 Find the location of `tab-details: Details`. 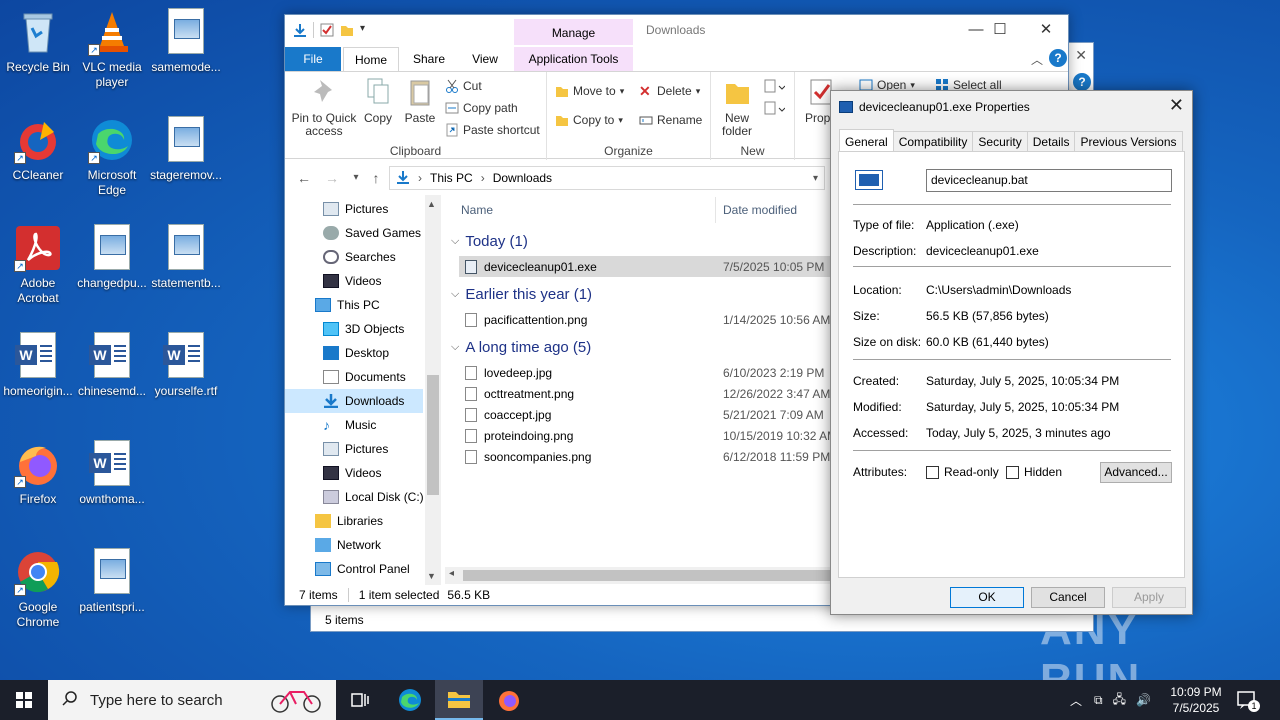

tab-details: Details is located at coordinates (1051, 141).